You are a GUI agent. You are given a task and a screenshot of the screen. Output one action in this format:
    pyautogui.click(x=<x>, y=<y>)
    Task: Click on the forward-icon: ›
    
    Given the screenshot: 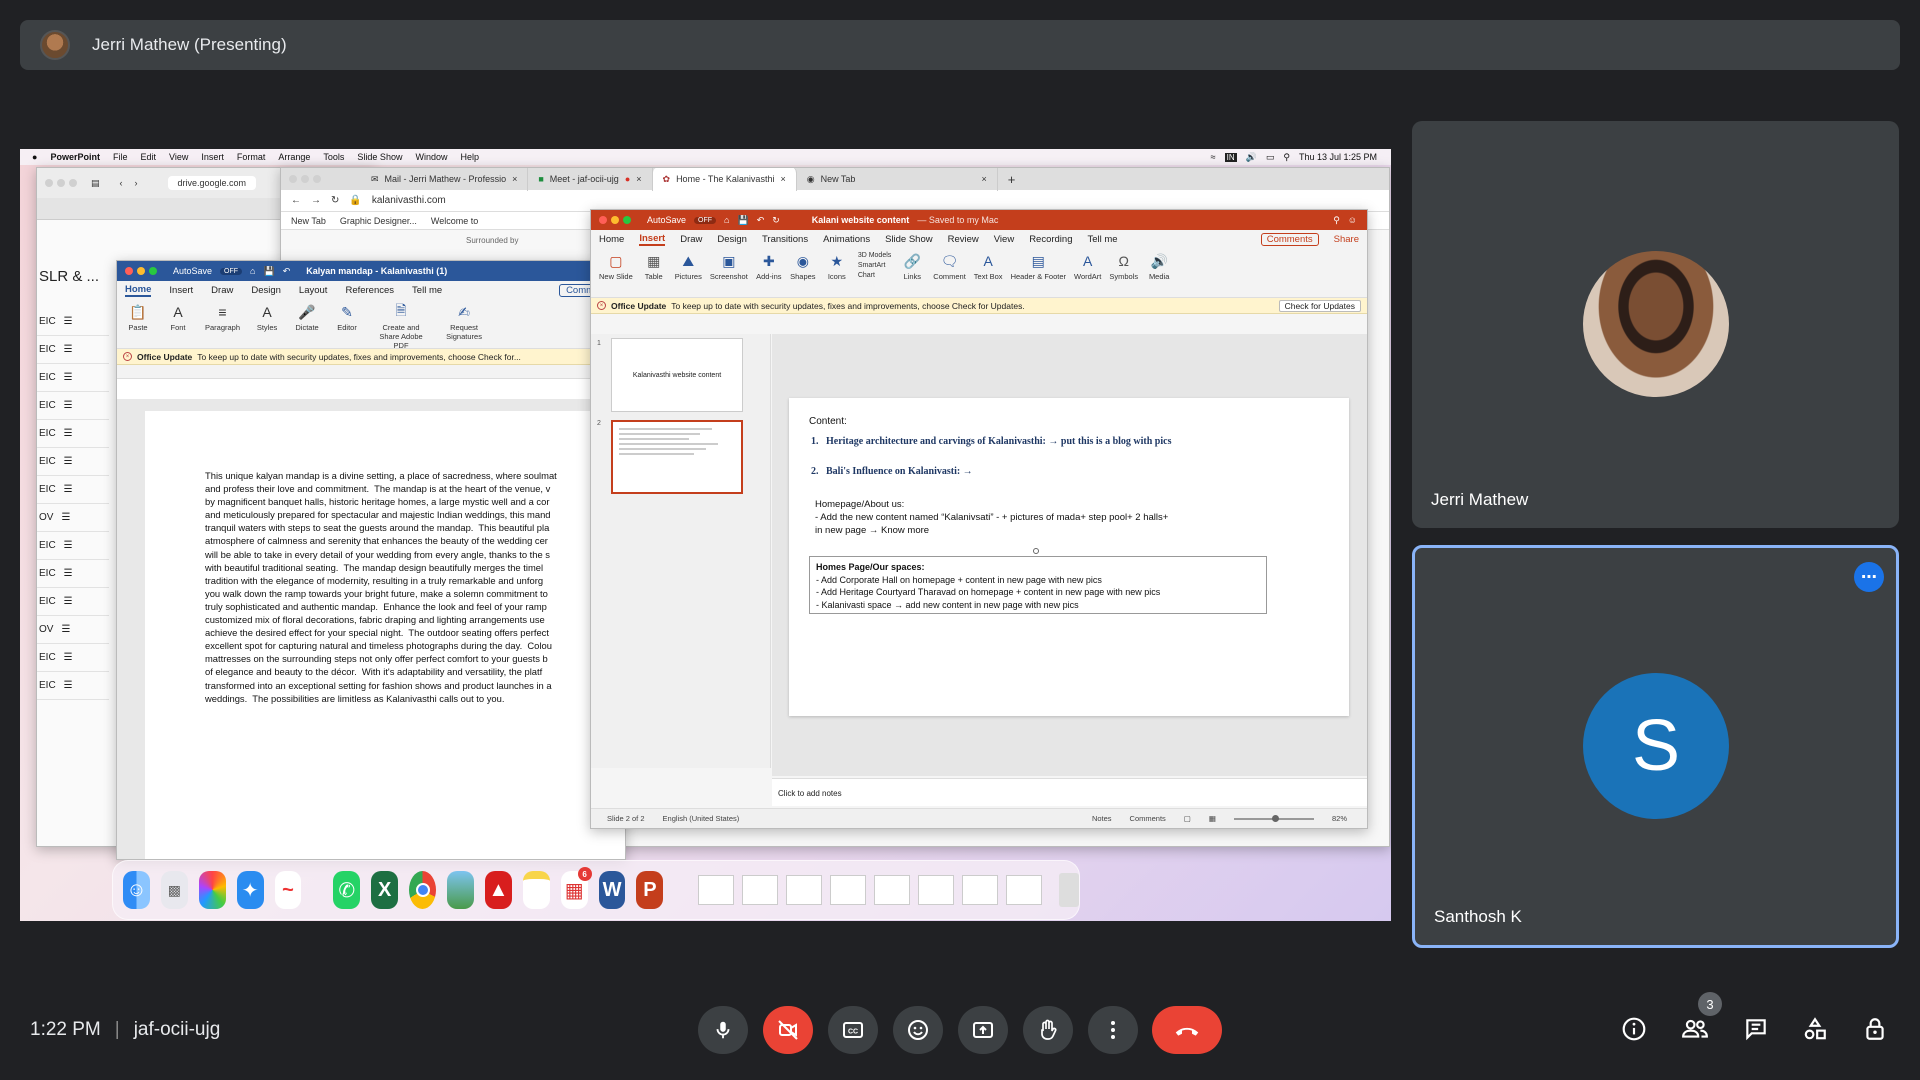 What is the action you would take?
    pyautogui.click(x=136, y=183)
    